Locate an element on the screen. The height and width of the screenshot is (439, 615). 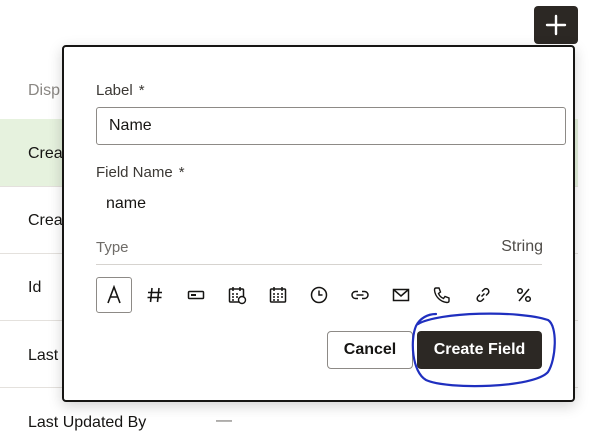
type-title: Type is located at coordinates (112, 247).